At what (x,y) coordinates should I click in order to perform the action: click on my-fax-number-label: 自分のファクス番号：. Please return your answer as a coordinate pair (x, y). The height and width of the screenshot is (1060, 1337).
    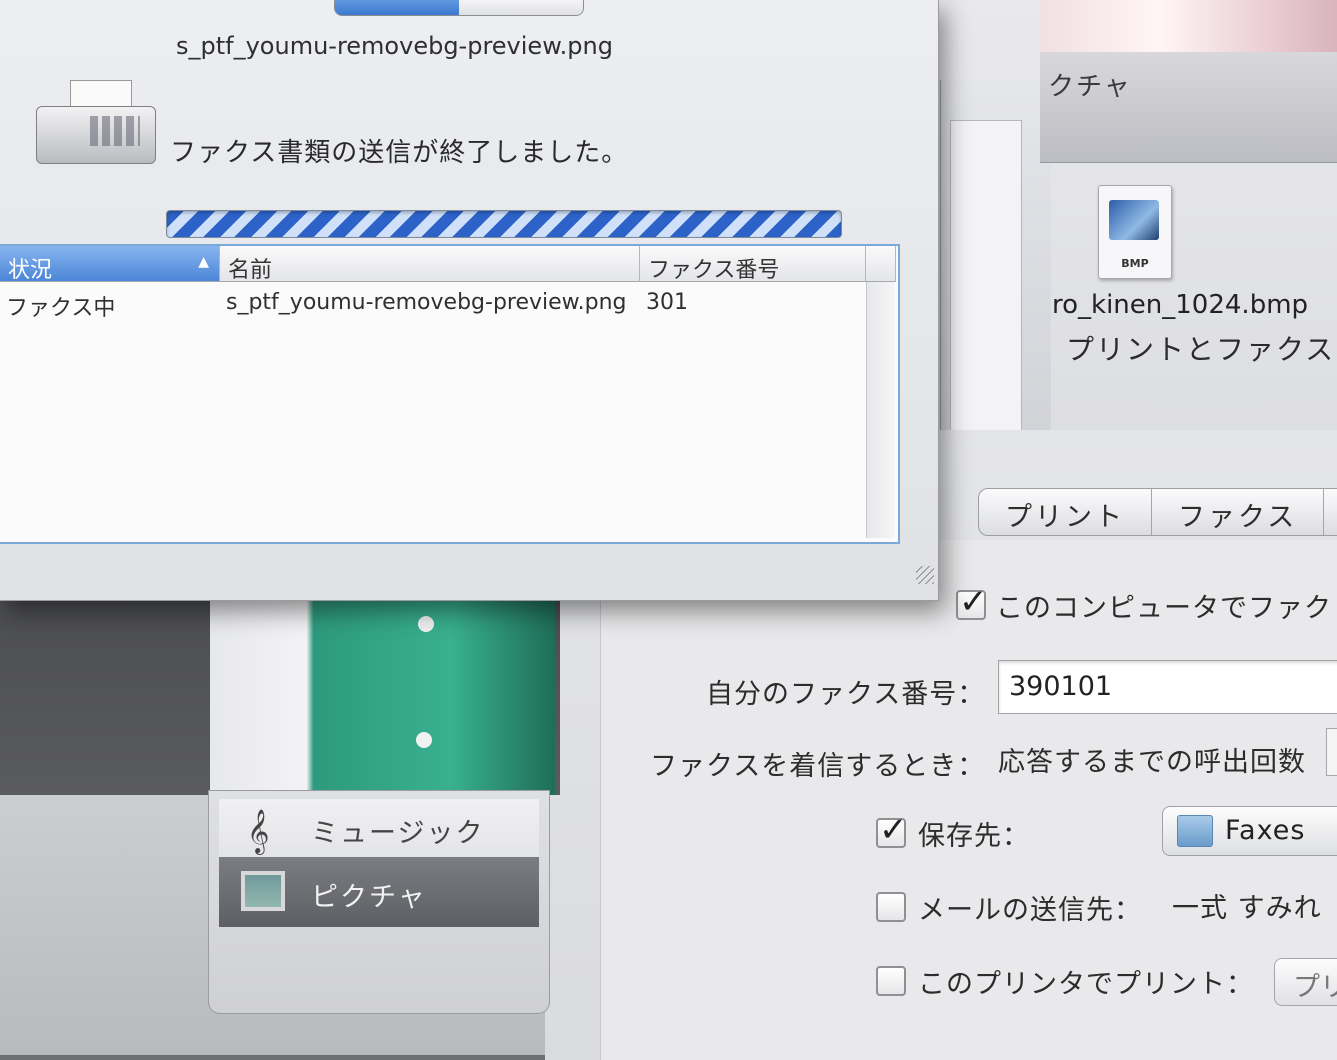
    Looking at the image, I should click on (846, 694).